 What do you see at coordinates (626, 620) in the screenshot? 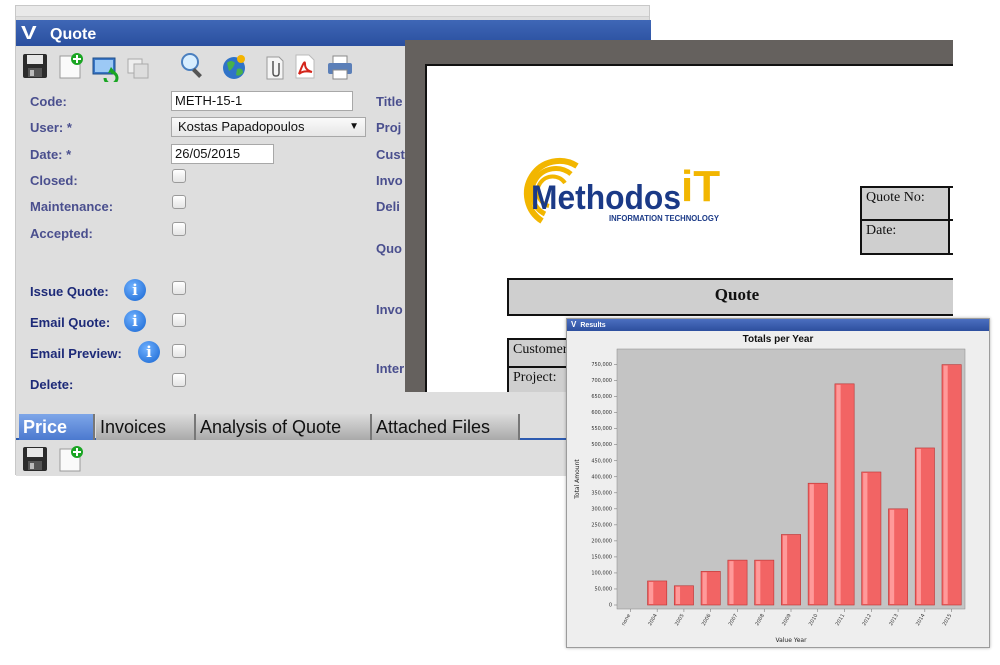
I see `x-tick-label: none` at bounding box center [626, 620].